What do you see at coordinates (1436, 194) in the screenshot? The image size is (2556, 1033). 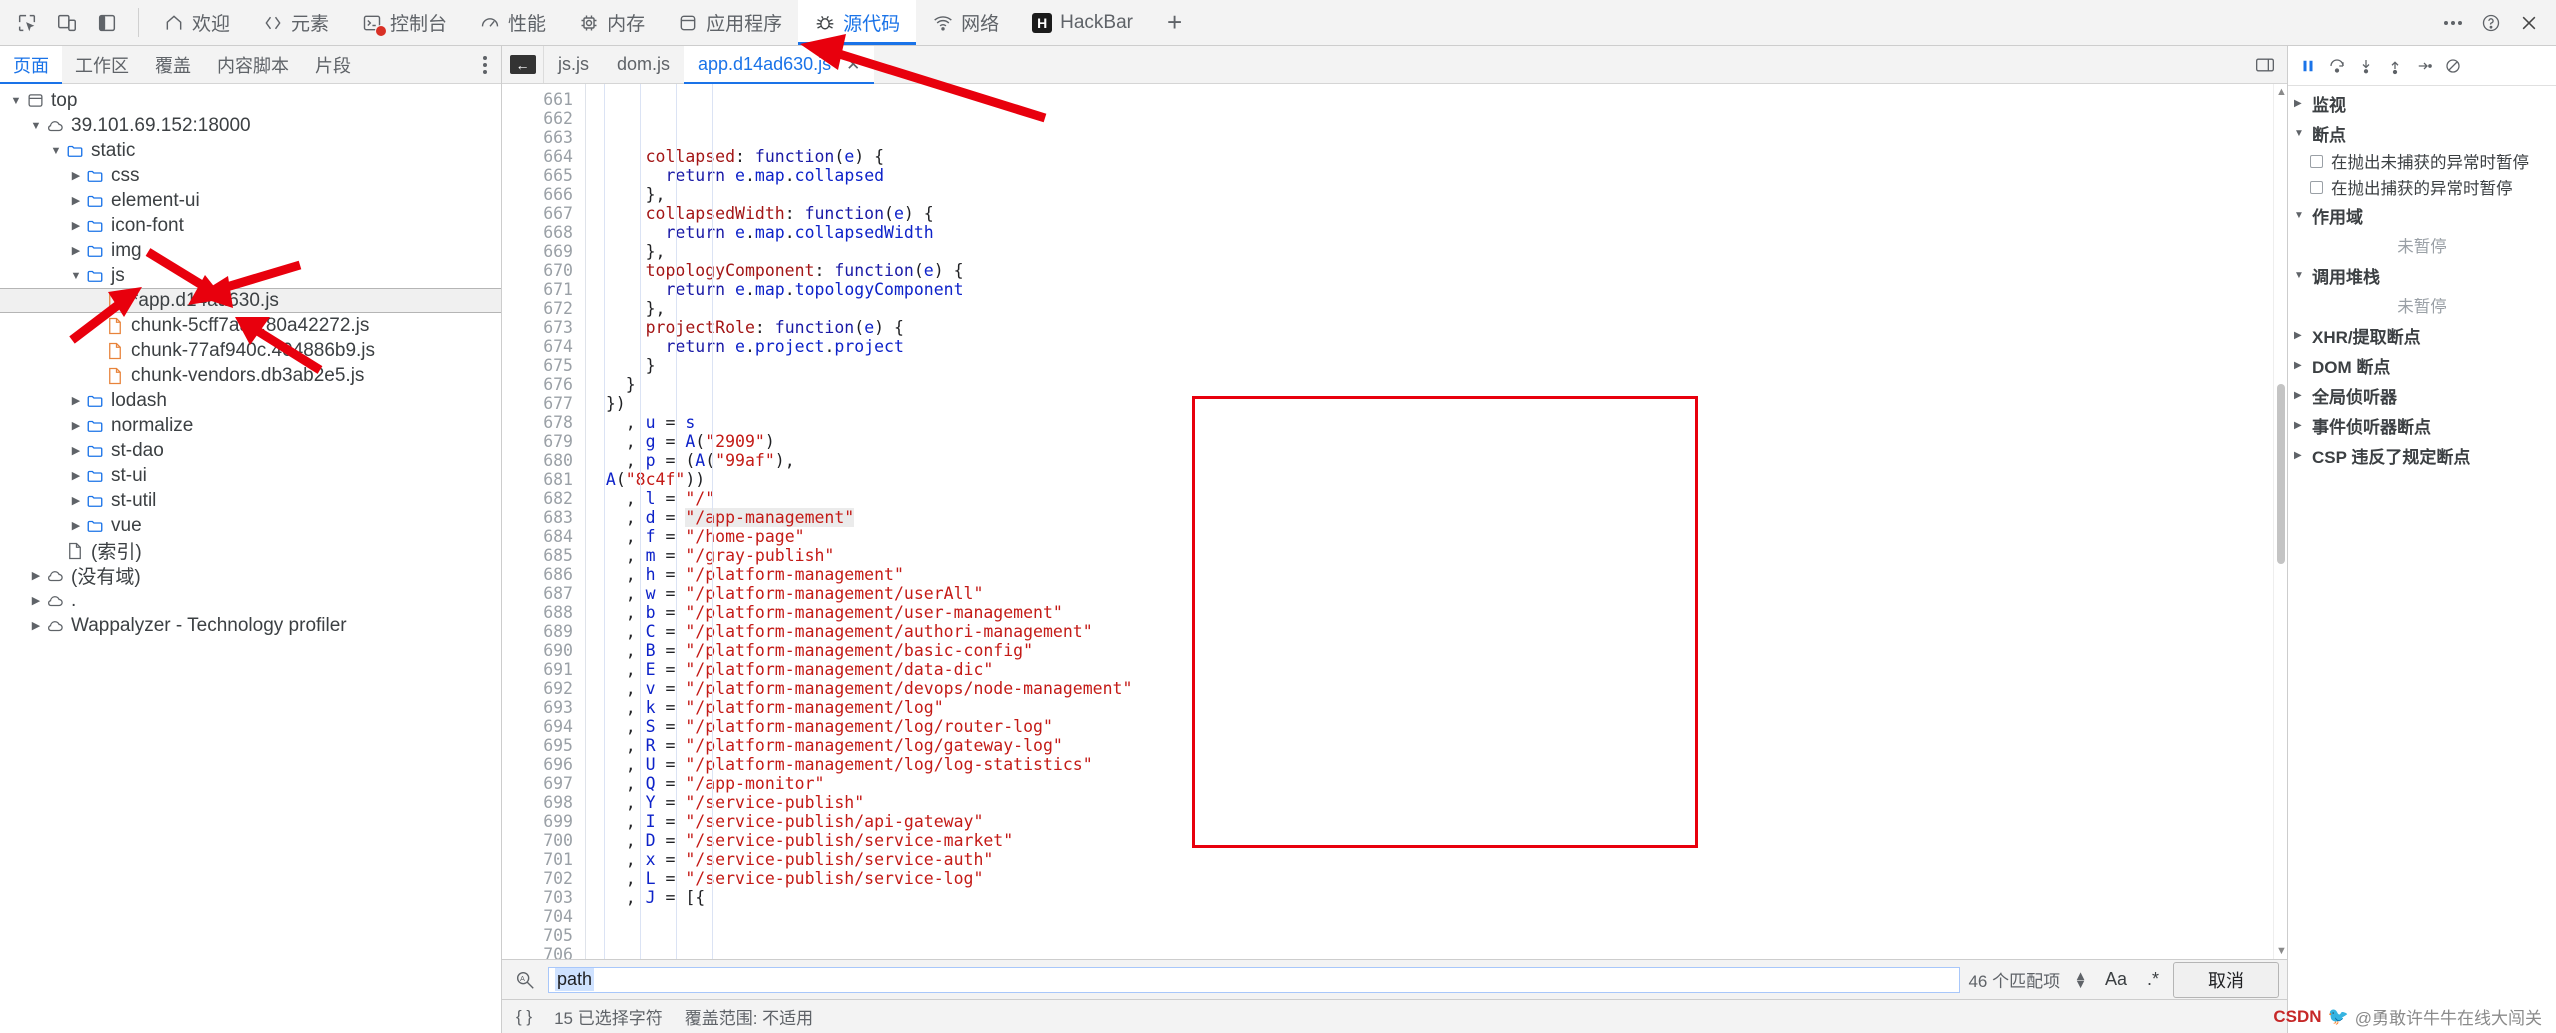 I see `code-line: },` at bounding box center [1436, 194].